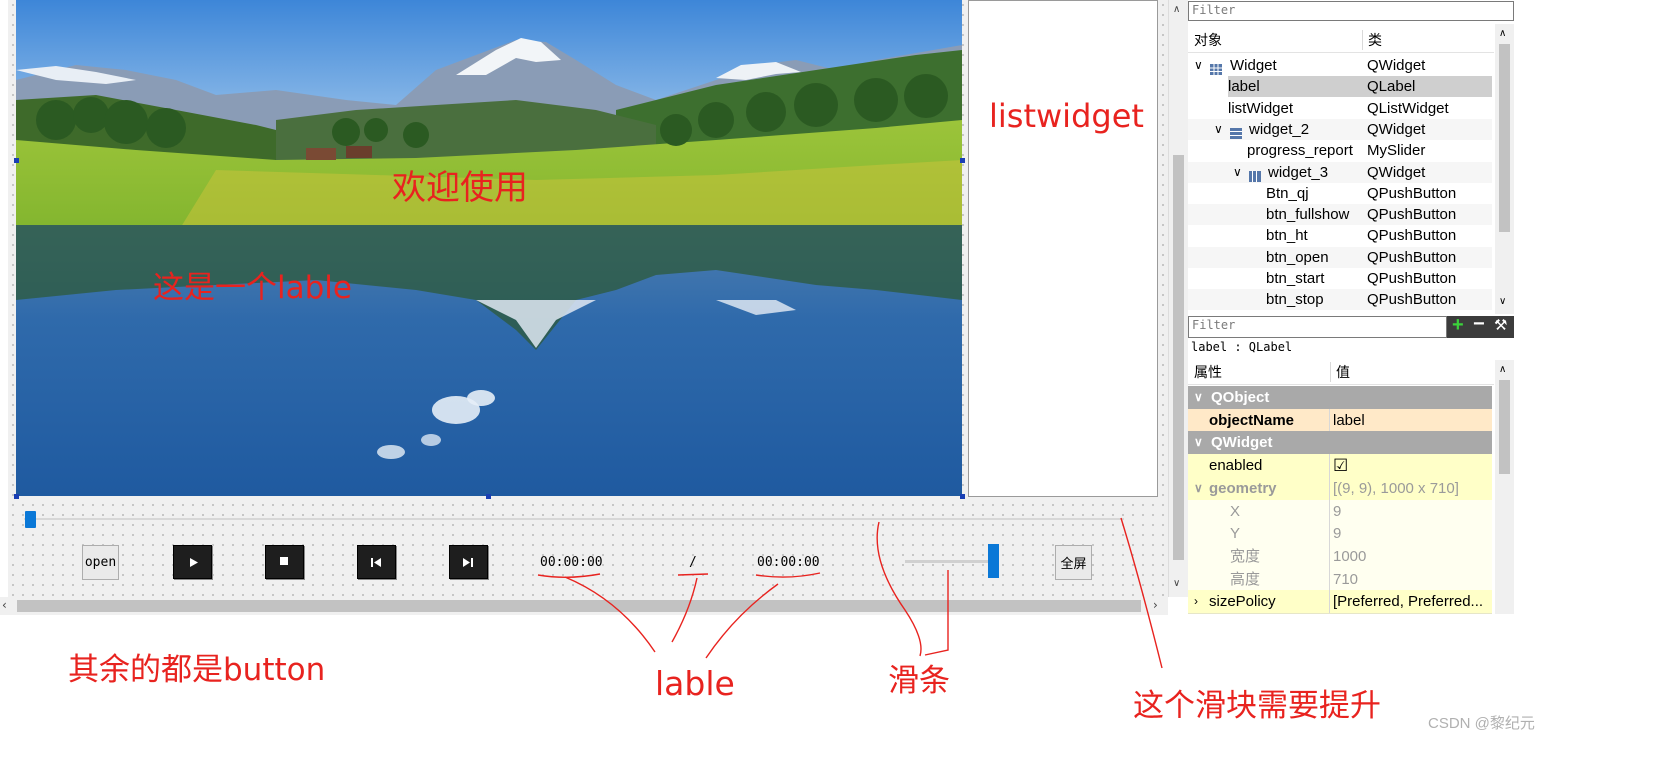 The height and width of the screenshot is (781, 1657). I want to click on annotation-lable: lable, so click(695, 683).